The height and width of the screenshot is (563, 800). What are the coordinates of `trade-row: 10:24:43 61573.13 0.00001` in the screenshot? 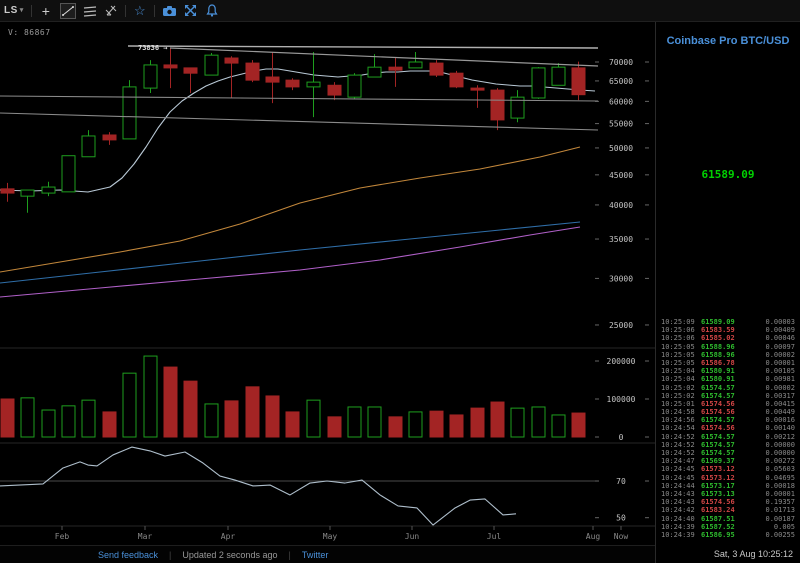 It's located at (728, 493).